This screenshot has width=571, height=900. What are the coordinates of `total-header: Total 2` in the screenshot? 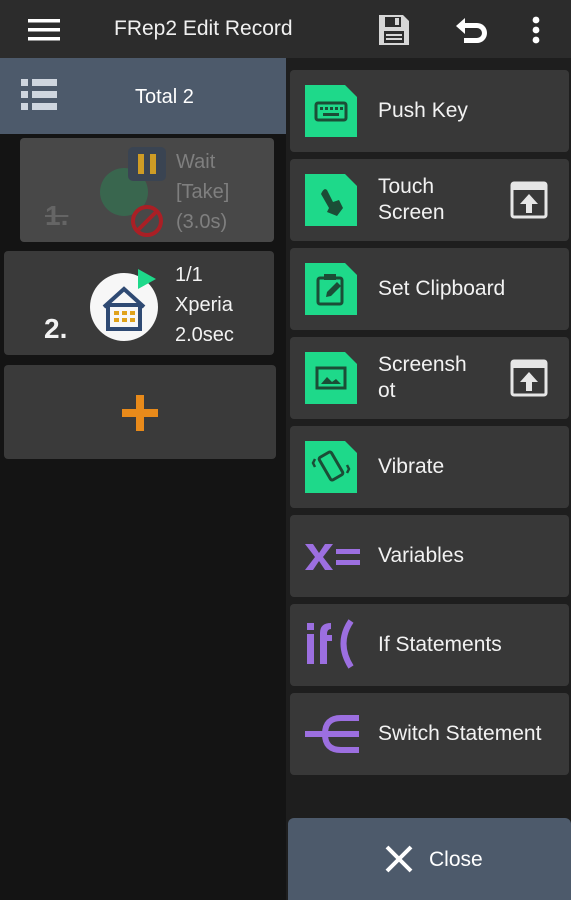 It's located at (143, 96).